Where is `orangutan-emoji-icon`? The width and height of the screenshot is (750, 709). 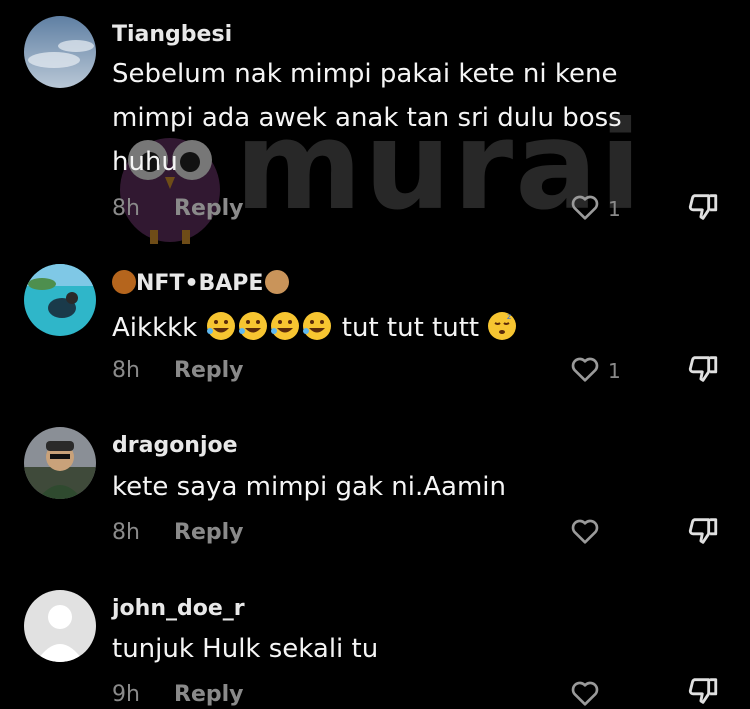 orangutan-emoji-icon is located at coordinates (124, 282).